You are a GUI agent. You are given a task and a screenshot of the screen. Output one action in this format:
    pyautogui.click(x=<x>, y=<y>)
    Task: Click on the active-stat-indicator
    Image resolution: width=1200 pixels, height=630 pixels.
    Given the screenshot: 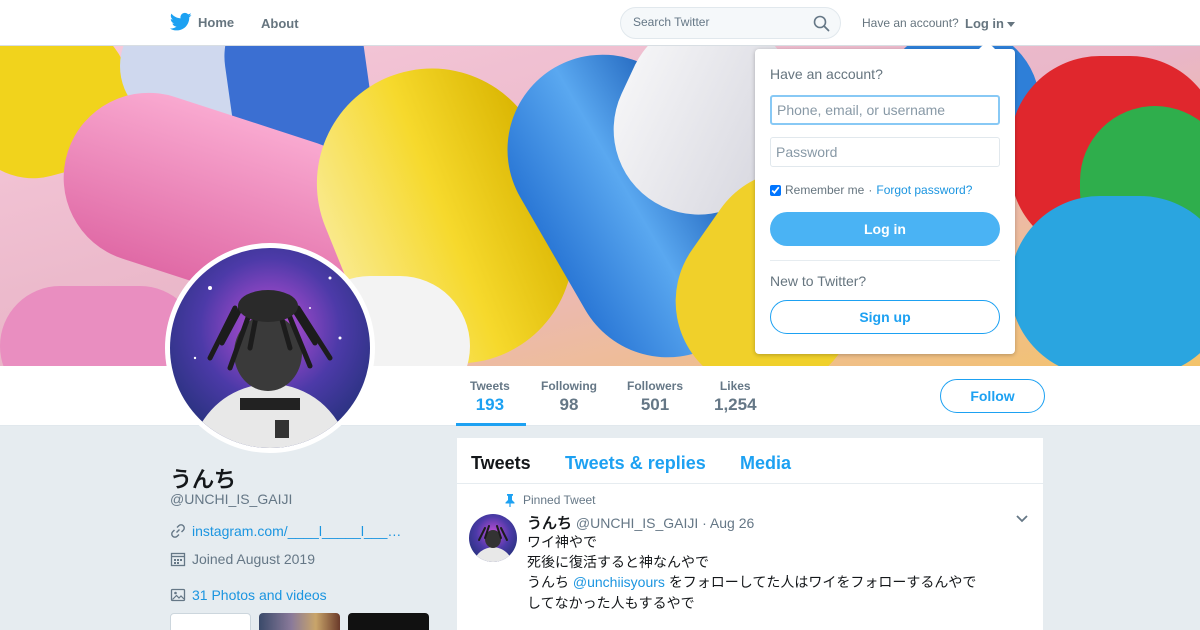 What is the action you would take?
    pyautogui.click(x=491, y=424)
    